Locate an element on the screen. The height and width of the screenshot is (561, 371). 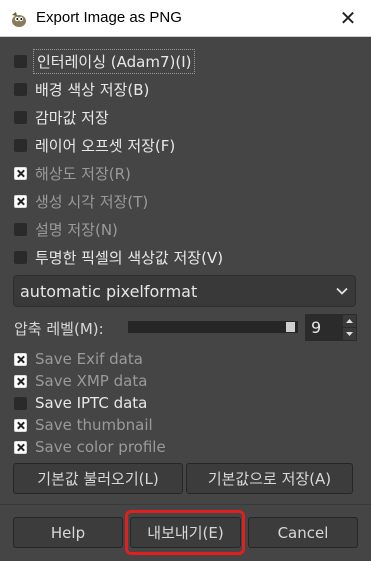
option-label: Save thumbnail is located at coordinates (94, 425).